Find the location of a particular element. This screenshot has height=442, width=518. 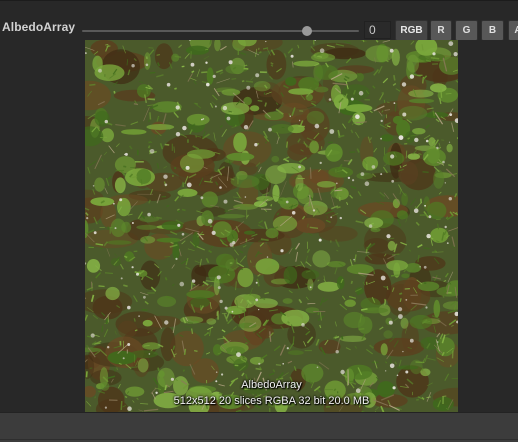

channel-rgb-button: RGB is located at coordinates (411, 30).